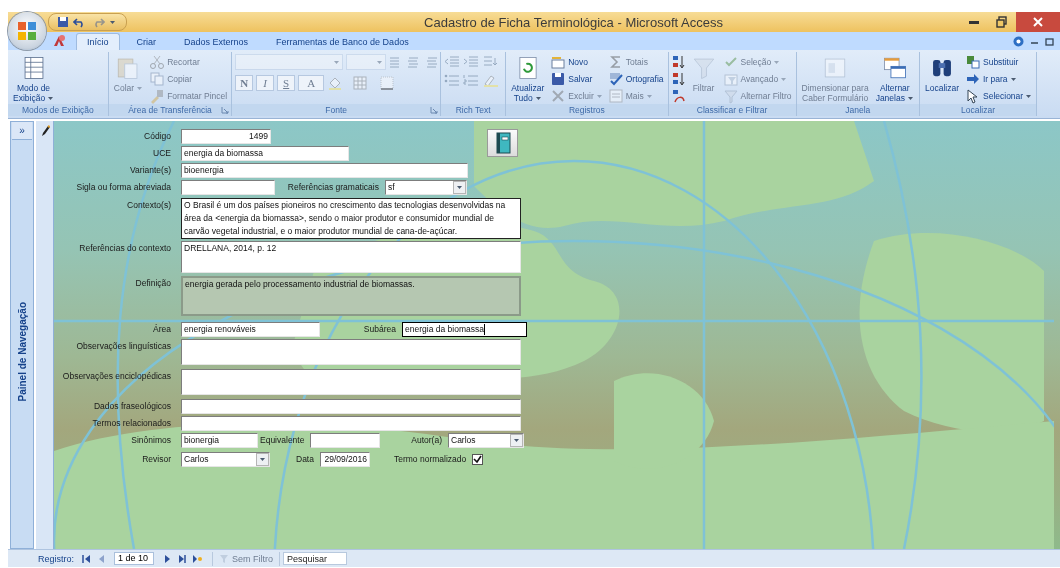 Image resolution: width=1060 pixels, height=568 pixels. What do you see at coordinates (134, 558) in the screenshot?
I see `record-number-field: 1 de 10` at bounding box center [134, 558].